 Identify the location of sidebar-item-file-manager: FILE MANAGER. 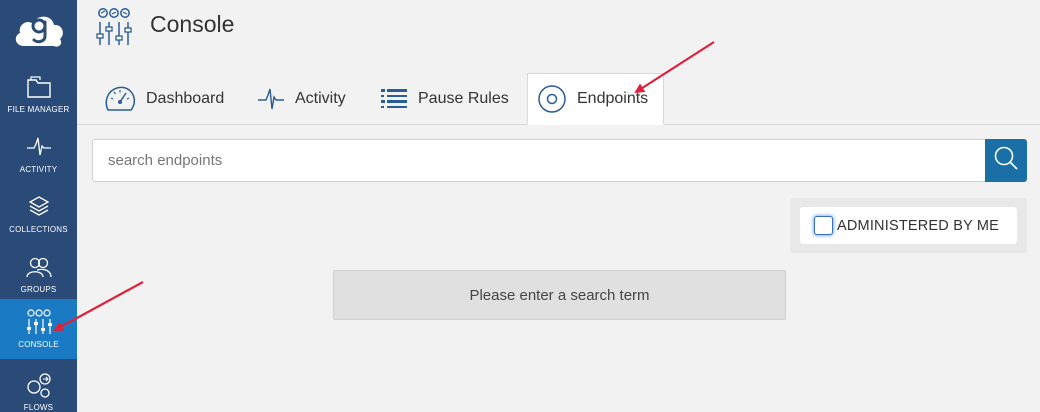
(38, 94).